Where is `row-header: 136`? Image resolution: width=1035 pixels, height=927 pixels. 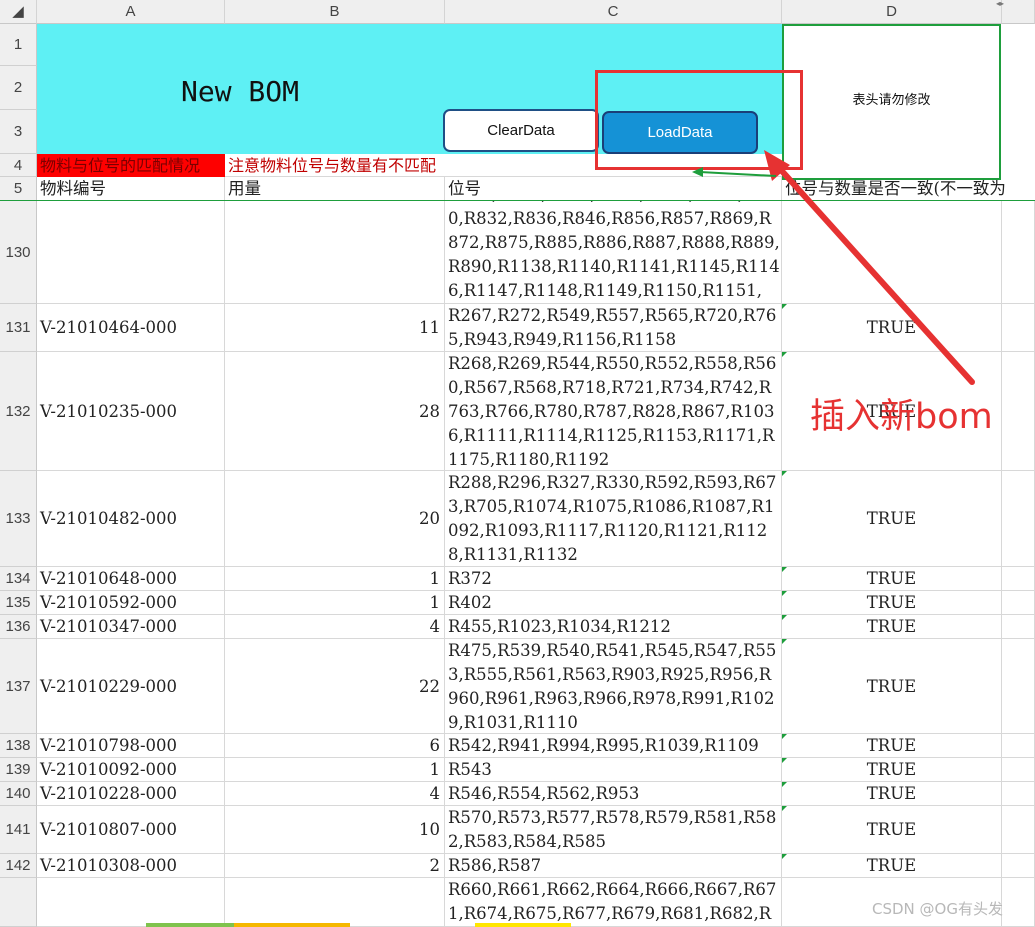
row-header: 136 is located at coordinates (18, 627).